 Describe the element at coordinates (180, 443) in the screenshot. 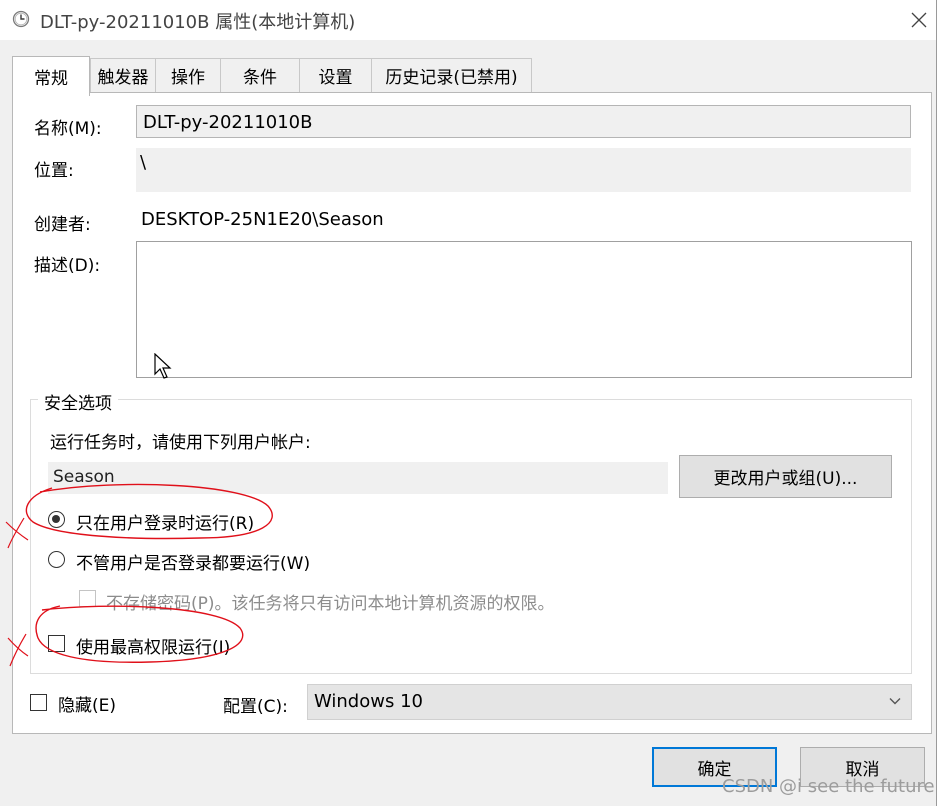

I see `run-as-prompt: 运行任务时，请使用下列用户帐户:` at that location.